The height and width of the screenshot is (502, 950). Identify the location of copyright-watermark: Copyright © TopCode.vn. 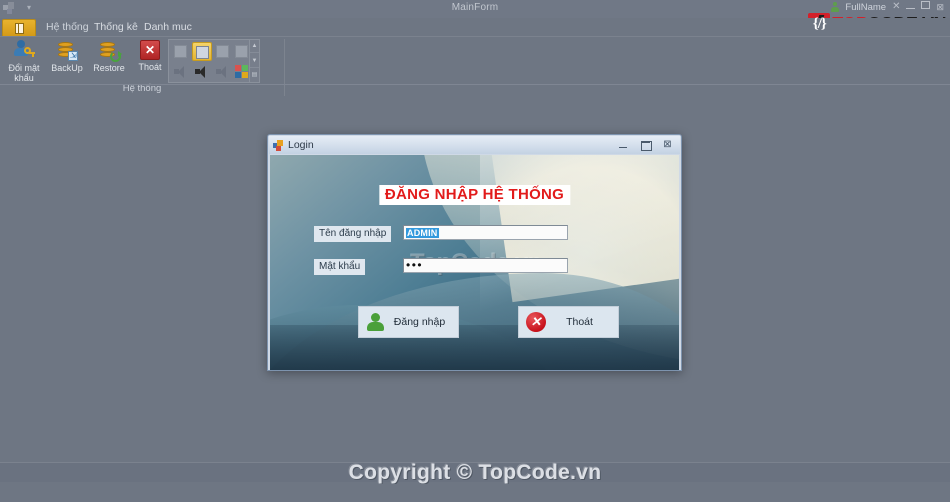
(475, 472).